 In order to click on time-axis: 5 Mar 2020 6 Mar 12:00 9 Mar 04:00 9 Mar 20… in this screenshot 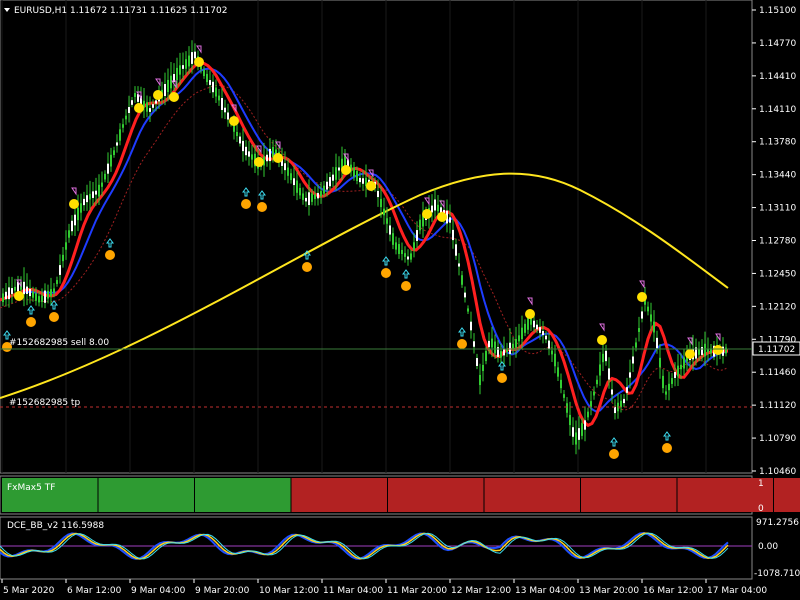, I will do `click(384, 587)`.